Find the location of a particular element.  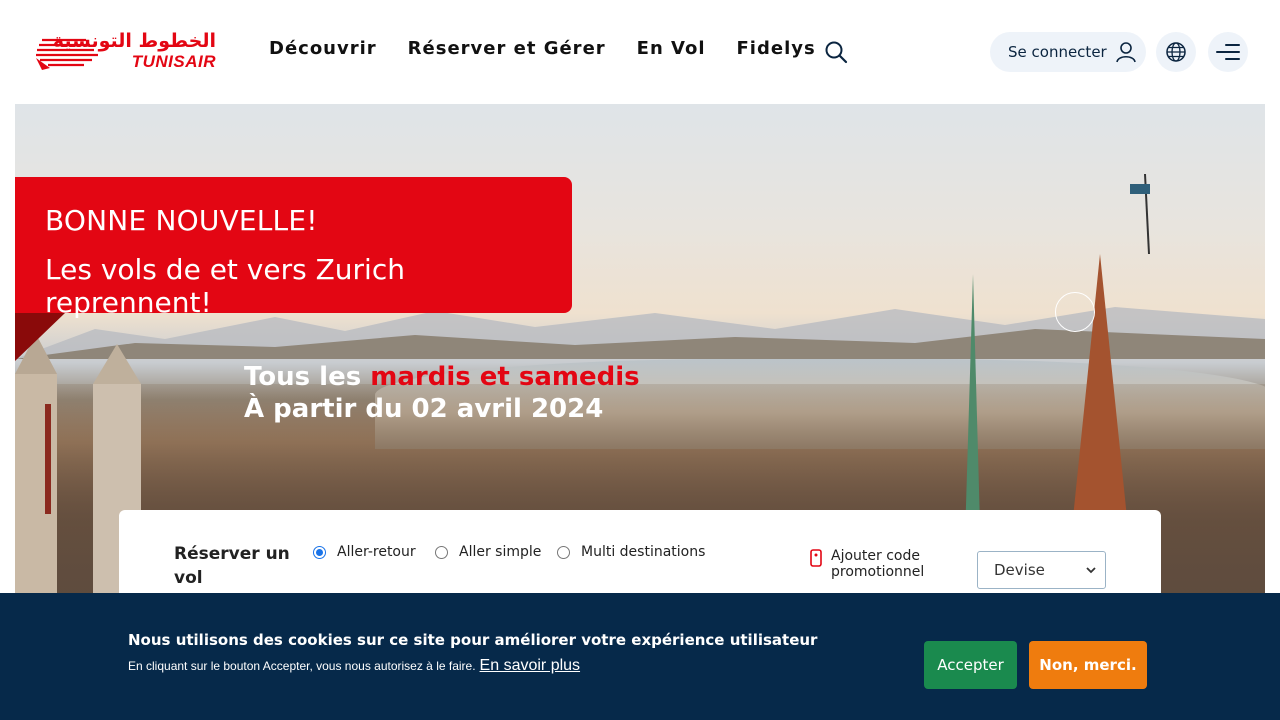

logo-arabic-text: الخطوط التونسية is located at coordinates (134, 41).